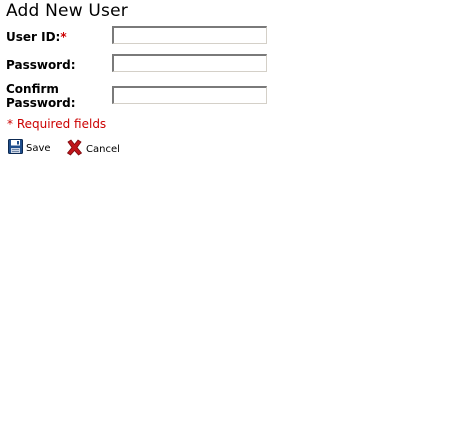 This screenshot has height=436, width=467. I want to click on page-title: Add New User, so click(67, 11).